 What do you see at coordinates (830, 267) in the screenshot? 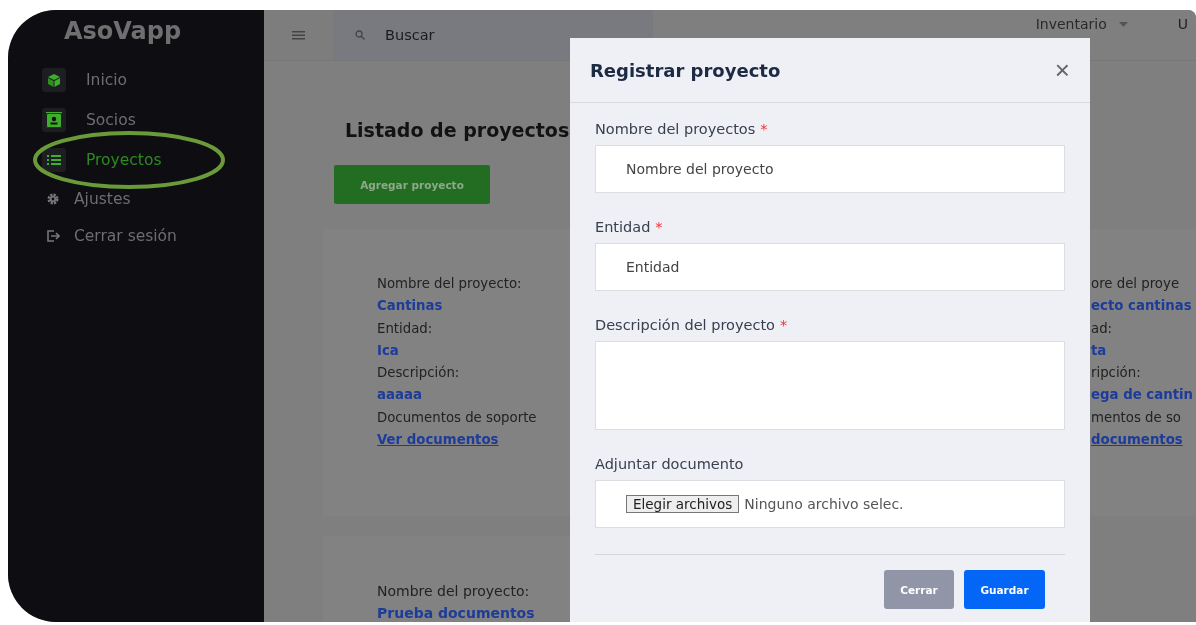
I see `text-input: Entidad` at bounding box center [830, 267].